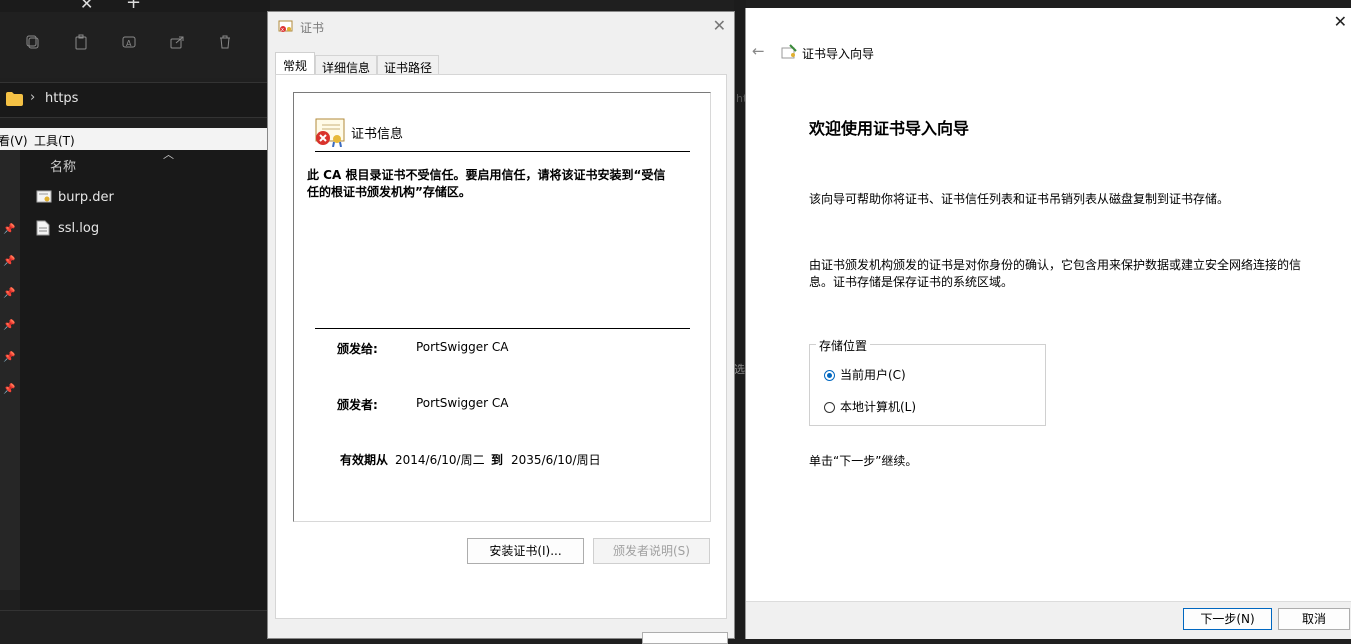 The height and width of the screenshot is (644, 1351). I want to click on wizard-footer: 下一步(N) 取消, so click(1048, 620).